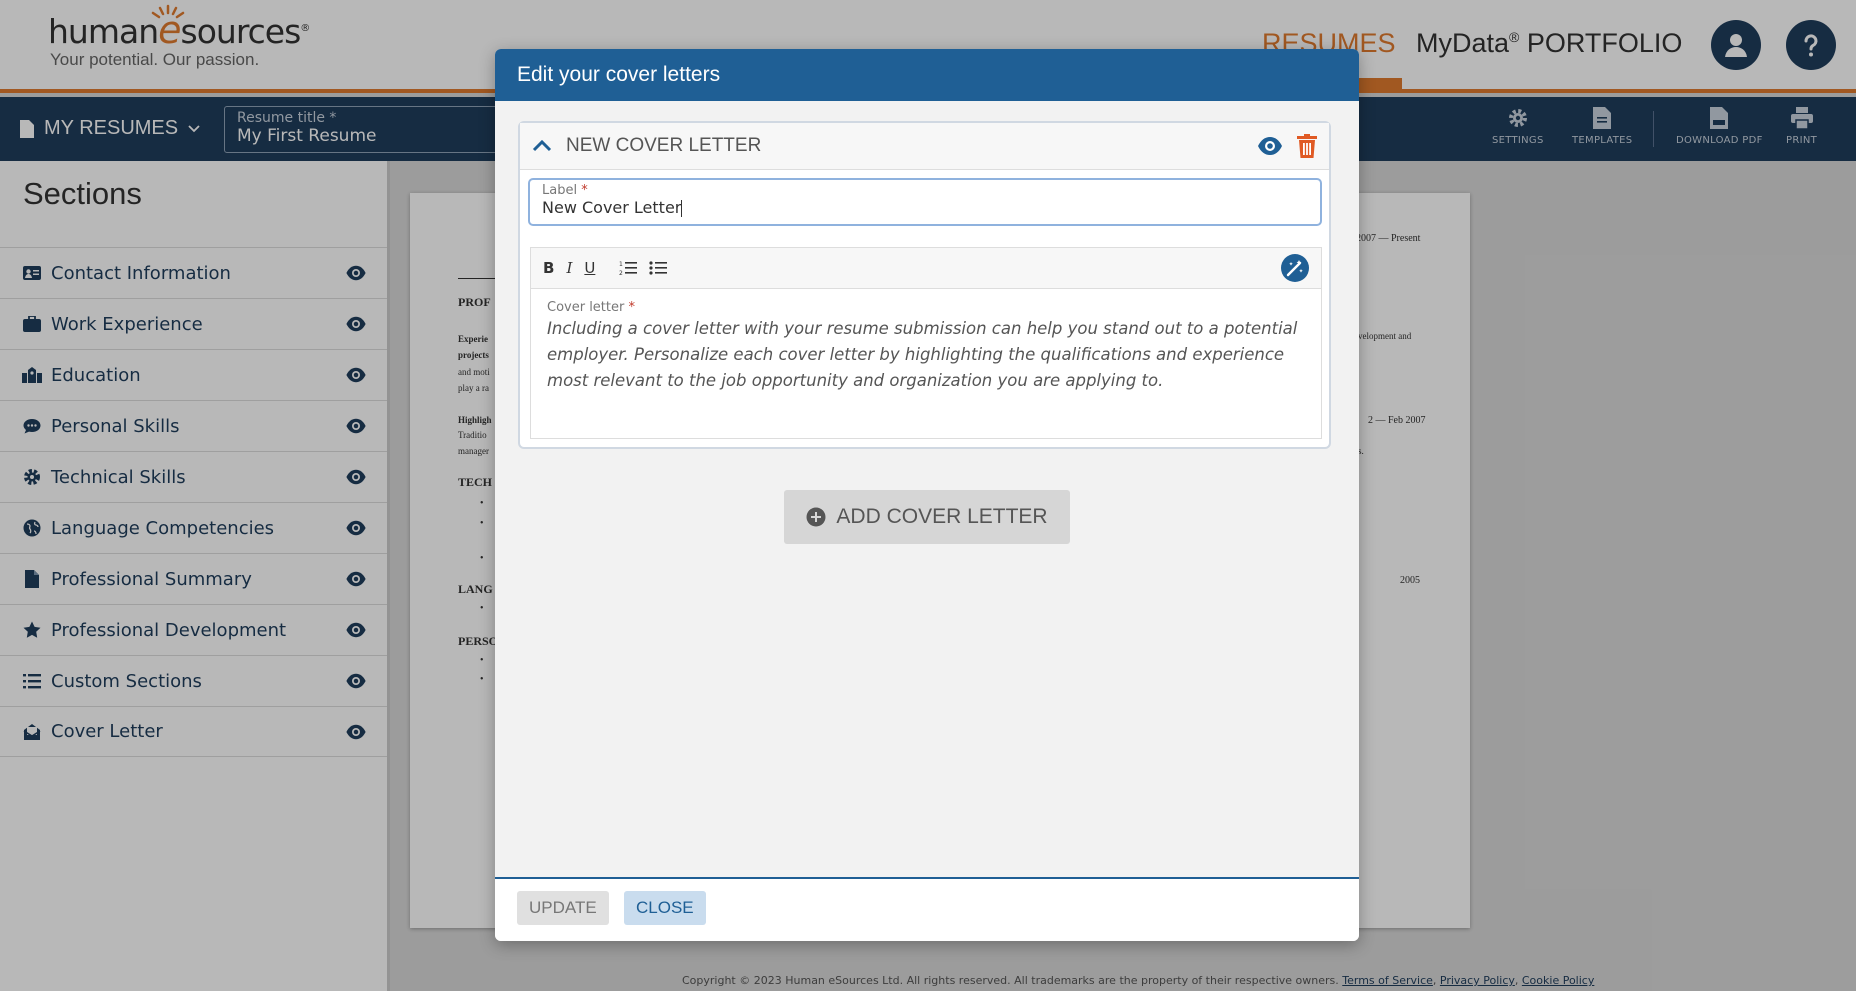 Image resolution: width=1856 pixels, height=991 pixels. I want to click on italic-button: I, so click(569, 268).